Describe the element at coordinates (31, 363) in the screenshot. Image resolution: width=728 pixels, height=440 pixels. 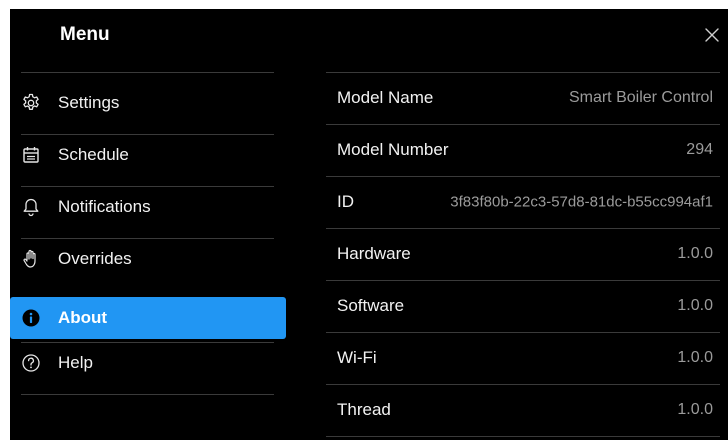
I see `help-icon` at that location.